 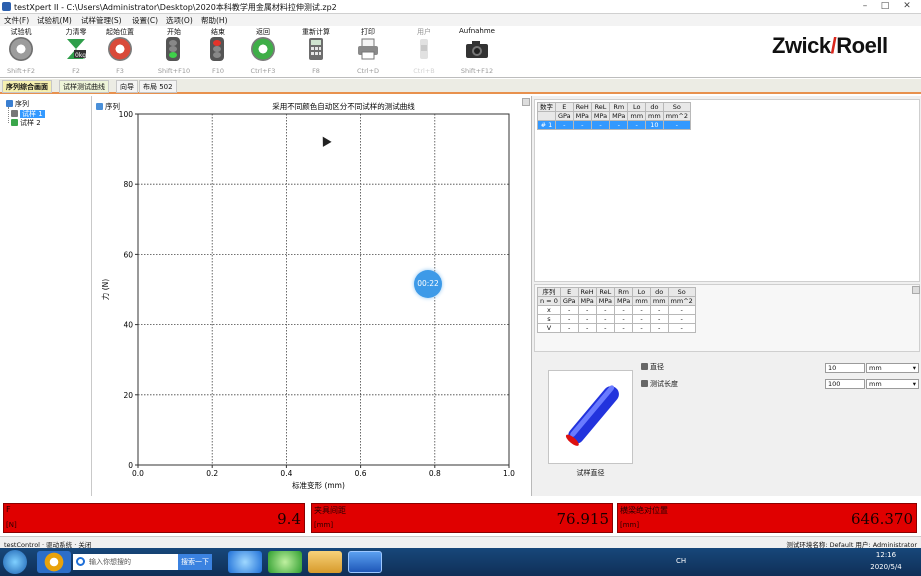 What do you see at coordinates (659, 292) in the screenshot?
I see `stats-header-cell: do` at bounding box center [659, 292].